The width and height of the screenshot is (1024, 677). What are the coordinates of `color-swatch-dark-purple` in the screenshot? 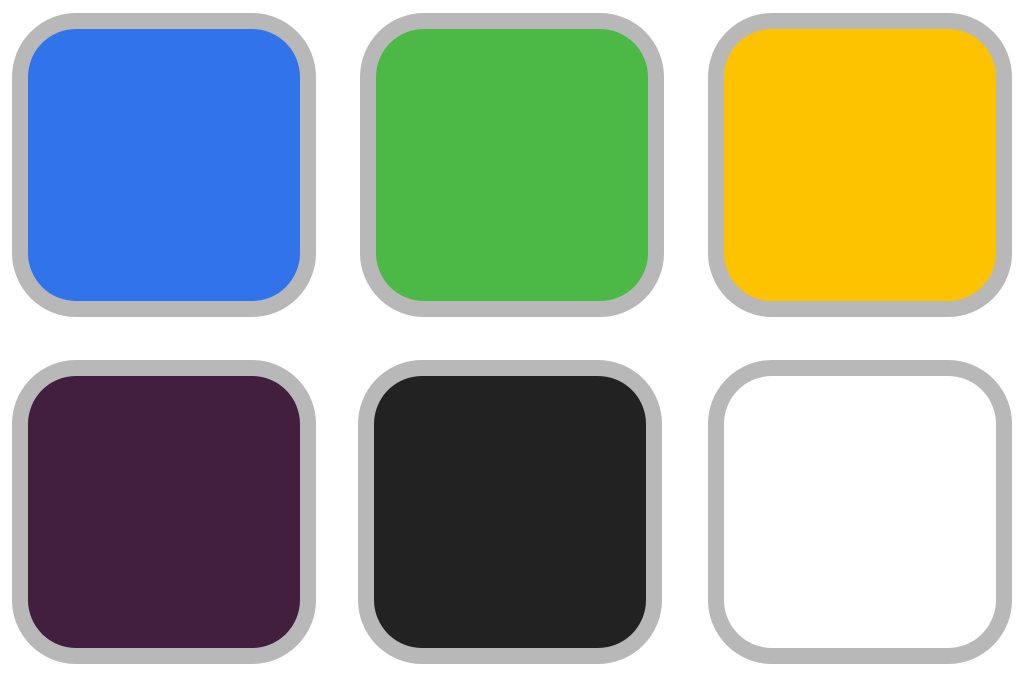 It's located at (164, 512).